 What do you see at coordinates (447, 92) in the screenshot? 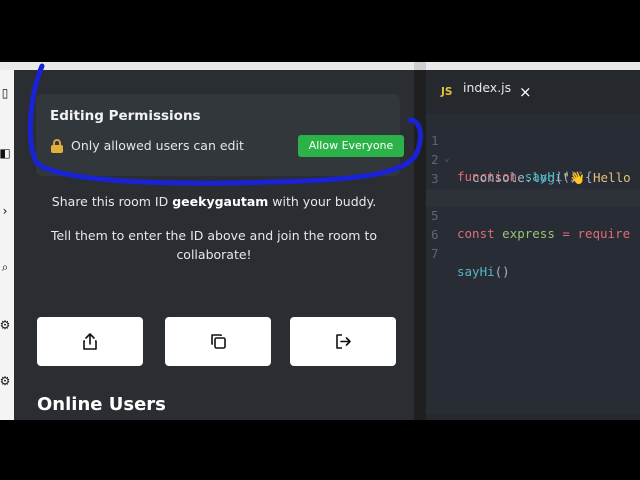
I see `js-file-icon: JS` at bounding box center [447, 92].